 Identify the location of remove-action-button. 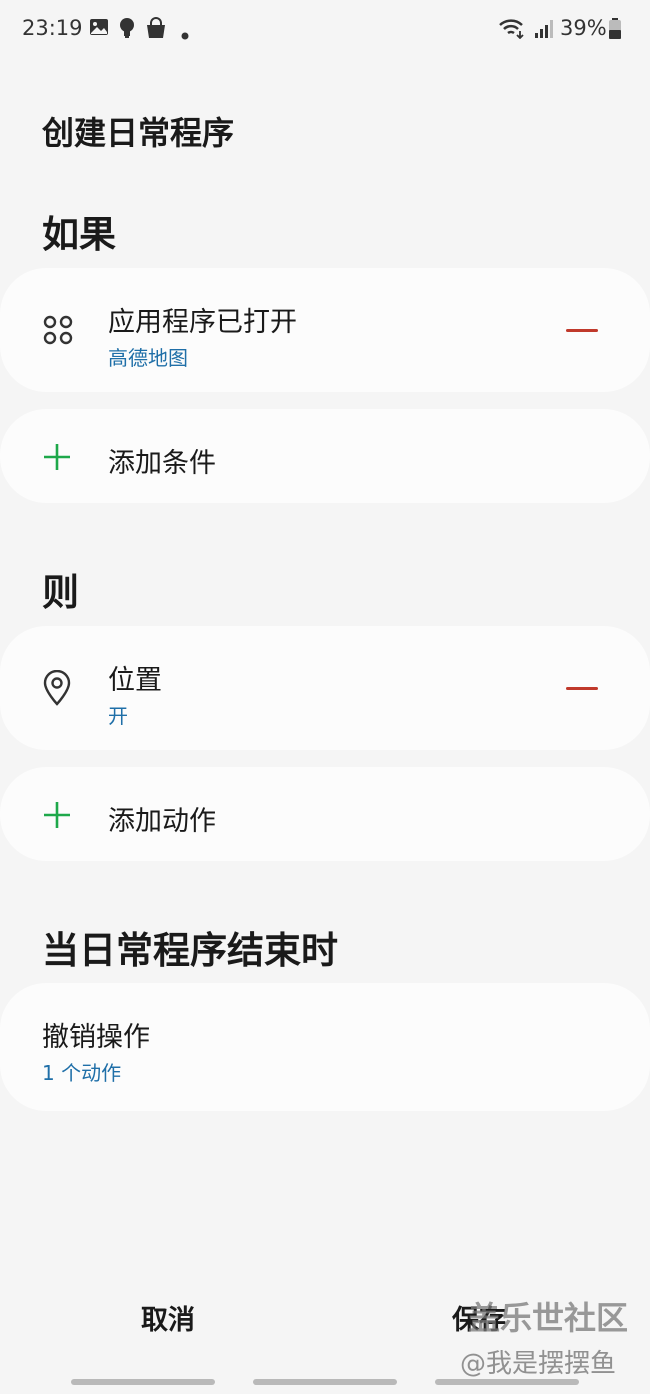
(582, 688).